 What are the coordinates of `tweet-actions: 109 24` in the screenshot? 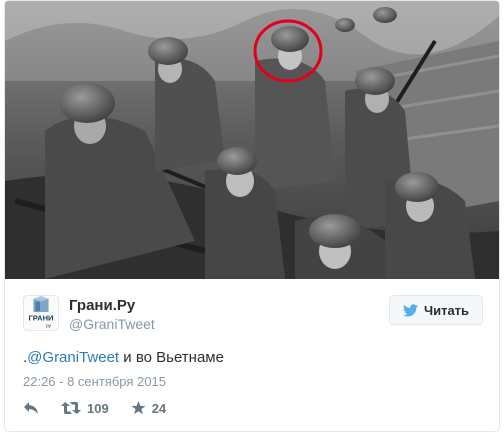 It's located at (105, 408).